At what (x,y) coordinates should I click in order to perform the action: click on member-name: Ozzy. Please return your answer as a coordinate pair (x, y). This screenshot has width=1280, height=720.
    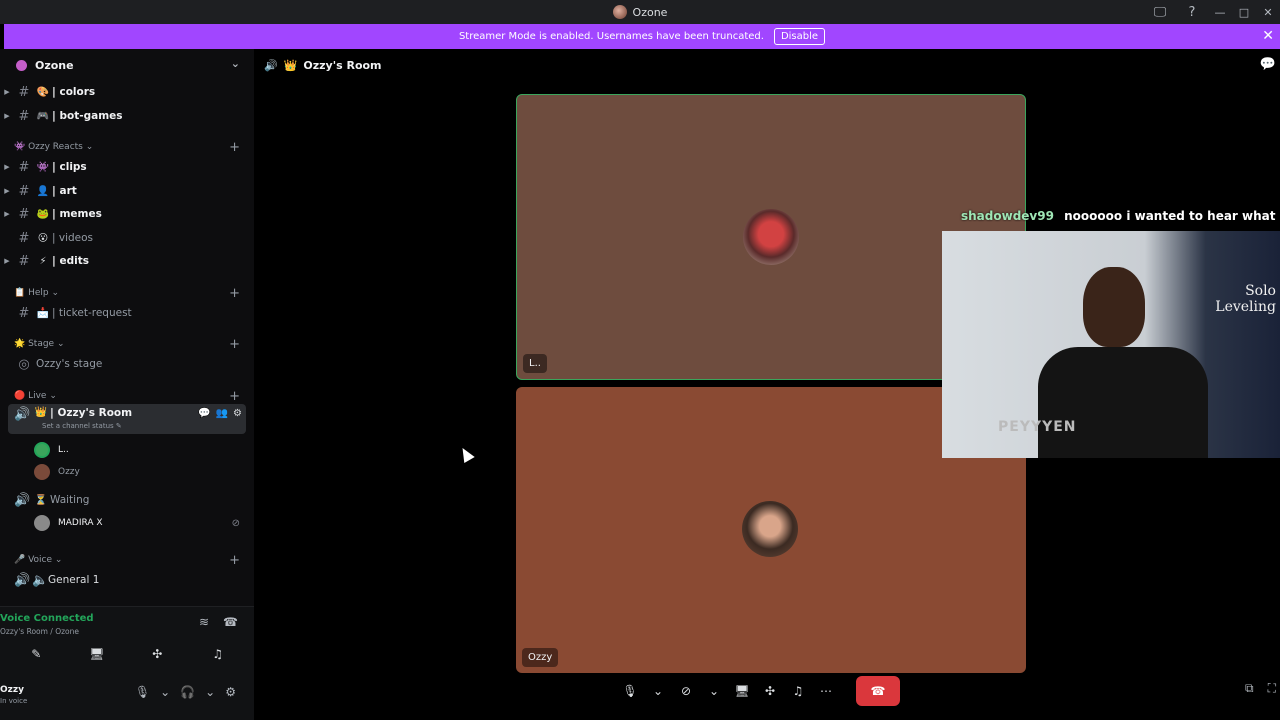
    Looking at the image, I should click on (69, 472).